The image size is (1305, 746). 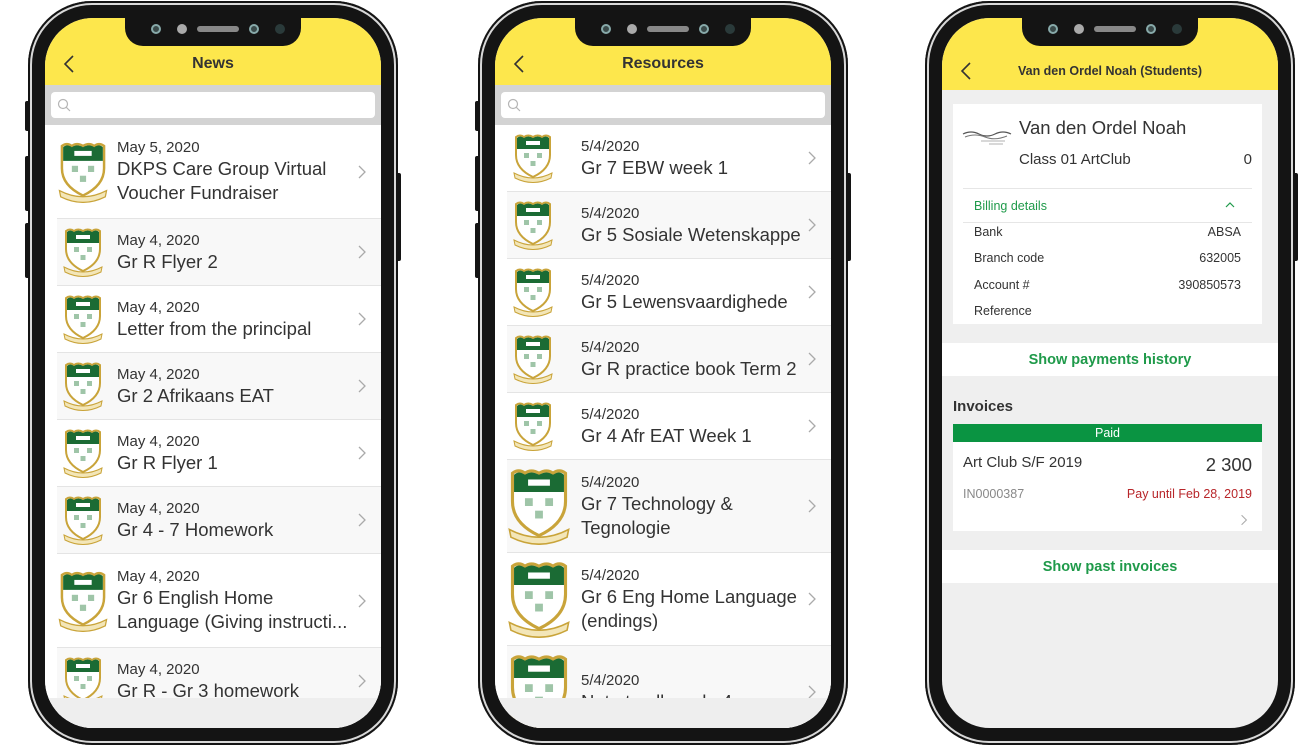 What do you see at coordinates (477, 116) in the screenshot?
I see `side-button` at bounding box center [477, 116].